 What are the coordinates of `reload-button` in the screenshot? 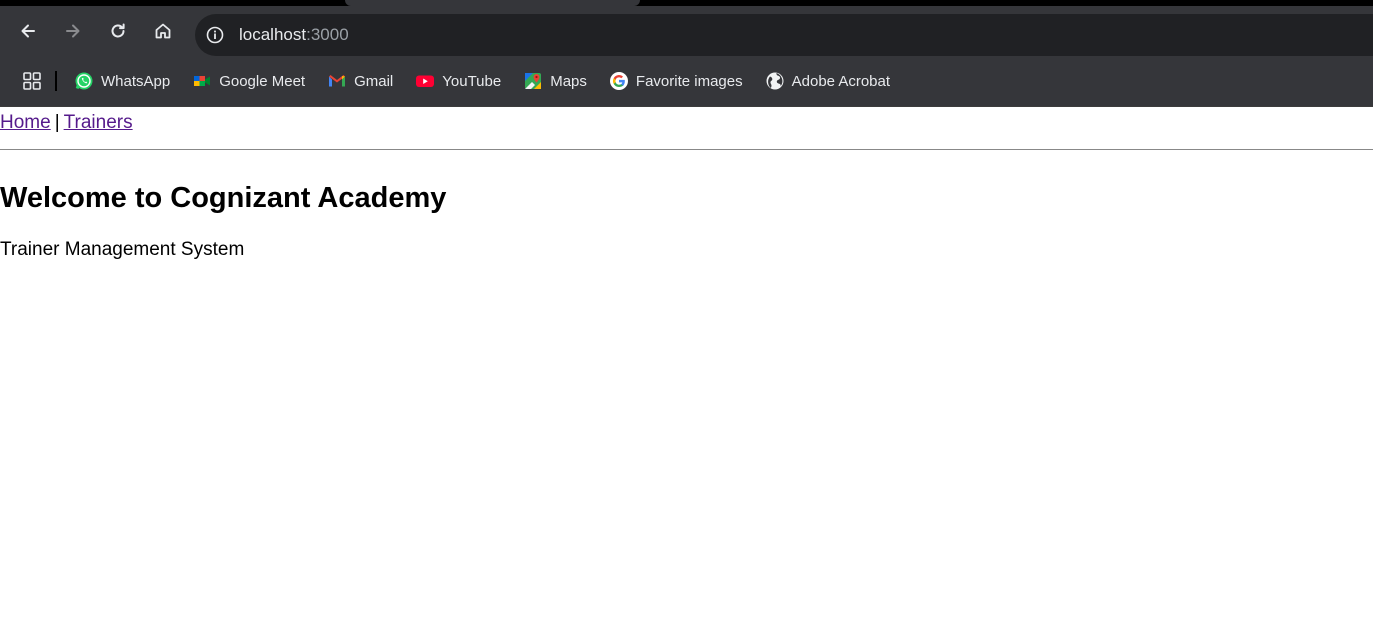 It's located at (118, 31).